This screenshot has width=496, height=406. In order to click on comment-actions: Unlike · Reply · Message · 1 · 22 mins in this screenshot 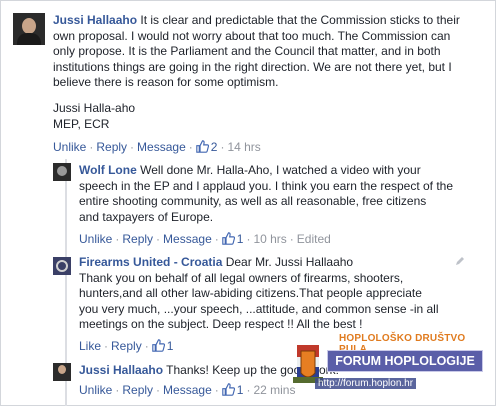, I will do `click(187, 391)`.